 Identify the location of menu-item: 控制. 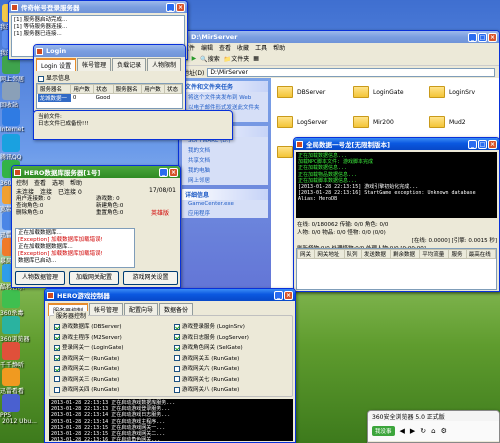
(22, 182).